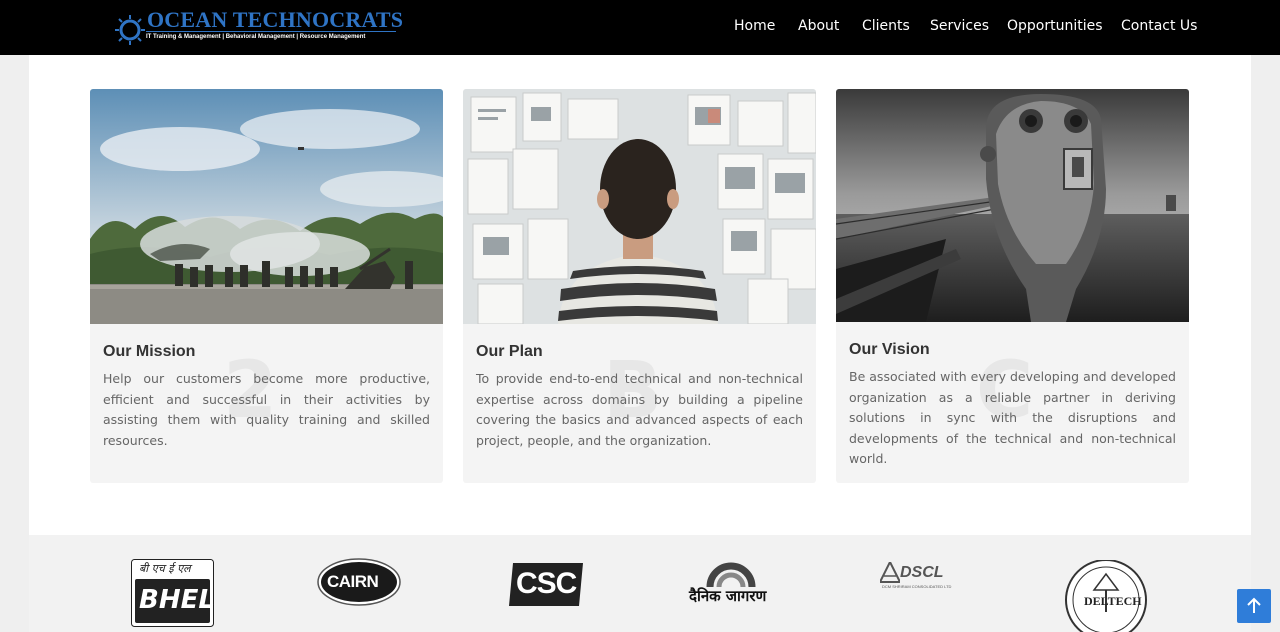 The width and height of the screenshot is (1280, 632). Describe the element at coordinates (165, 568) in the screenshot. I see `bhel-hindi-label: बी एच ई एल` at that location.